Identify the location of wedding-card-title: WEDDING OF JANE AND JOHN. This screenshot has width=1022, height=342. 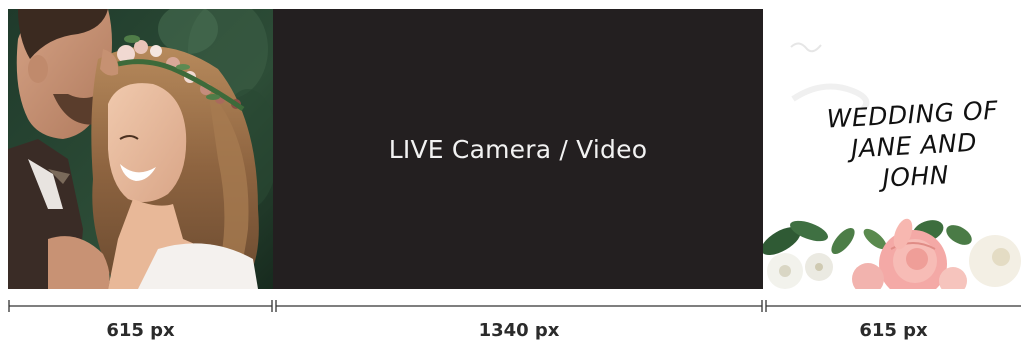
(914, 145).